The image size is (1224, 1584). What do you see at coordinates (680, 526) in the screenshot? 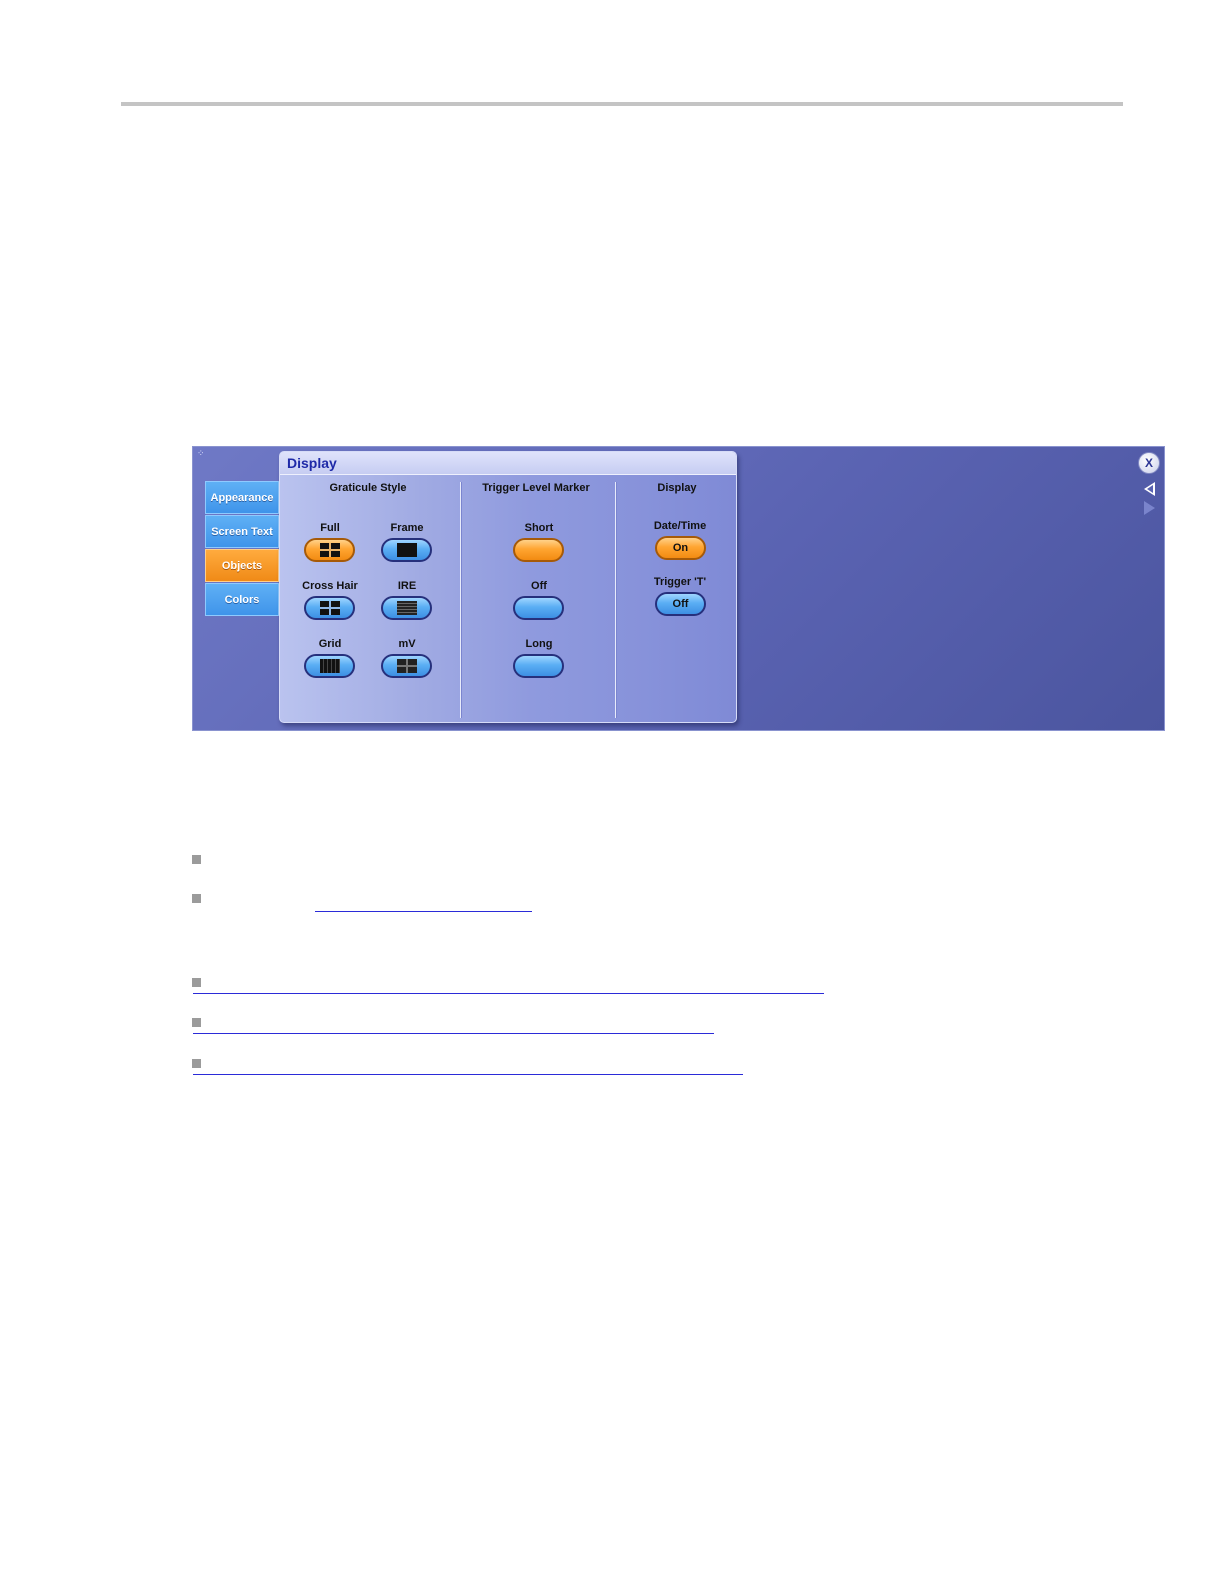
I see `date-time-label: Date/Time` at bounding box center [680, 526].